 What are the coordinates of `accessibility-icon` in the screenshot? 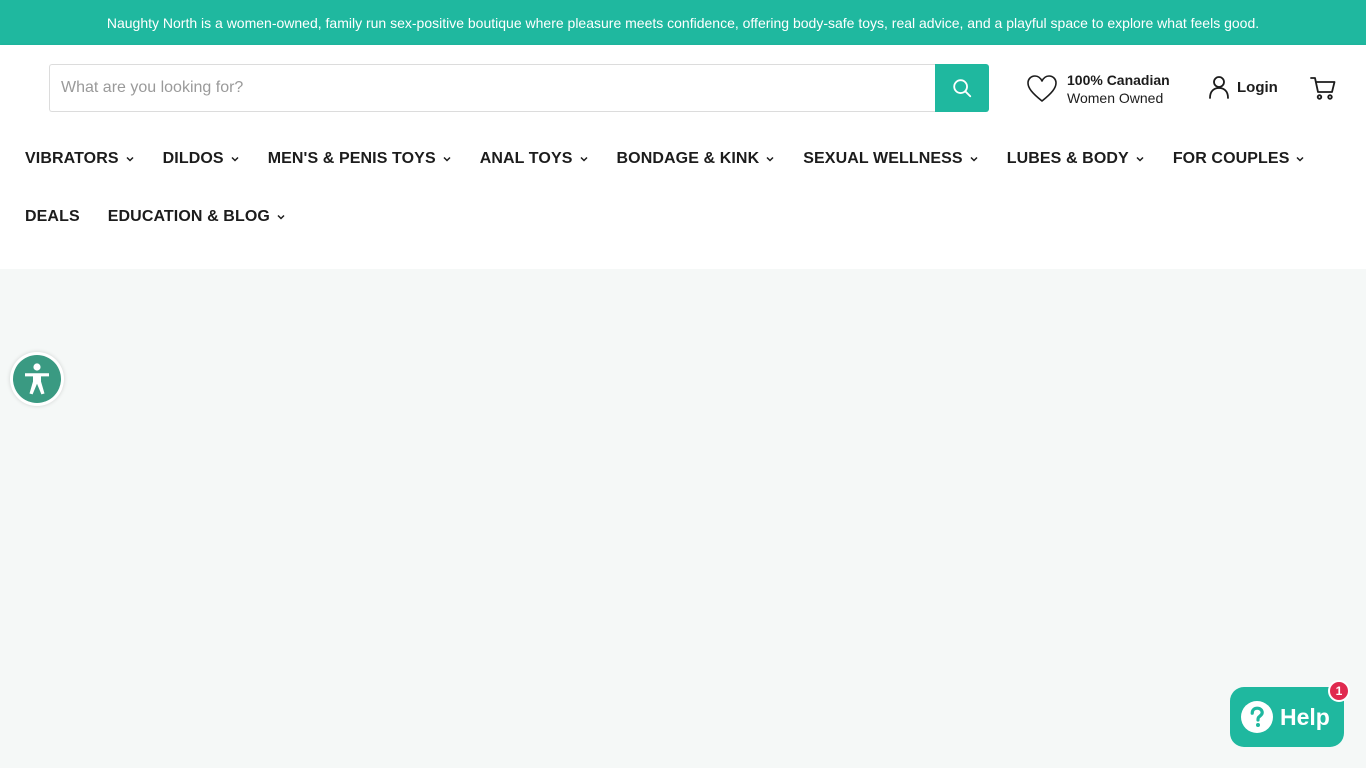 It's located at (37, 379).